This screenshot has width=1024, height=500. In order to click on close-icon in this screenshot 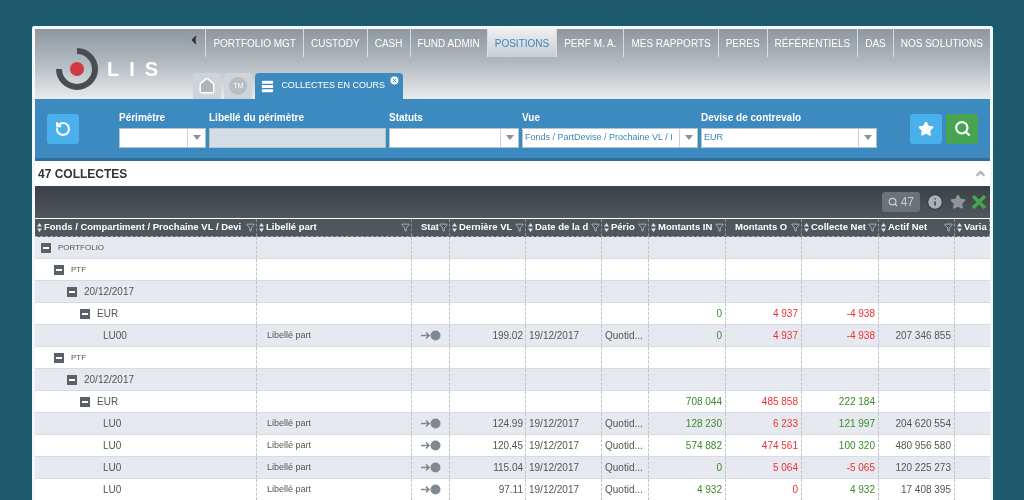, I will do `click(394, 80)`.